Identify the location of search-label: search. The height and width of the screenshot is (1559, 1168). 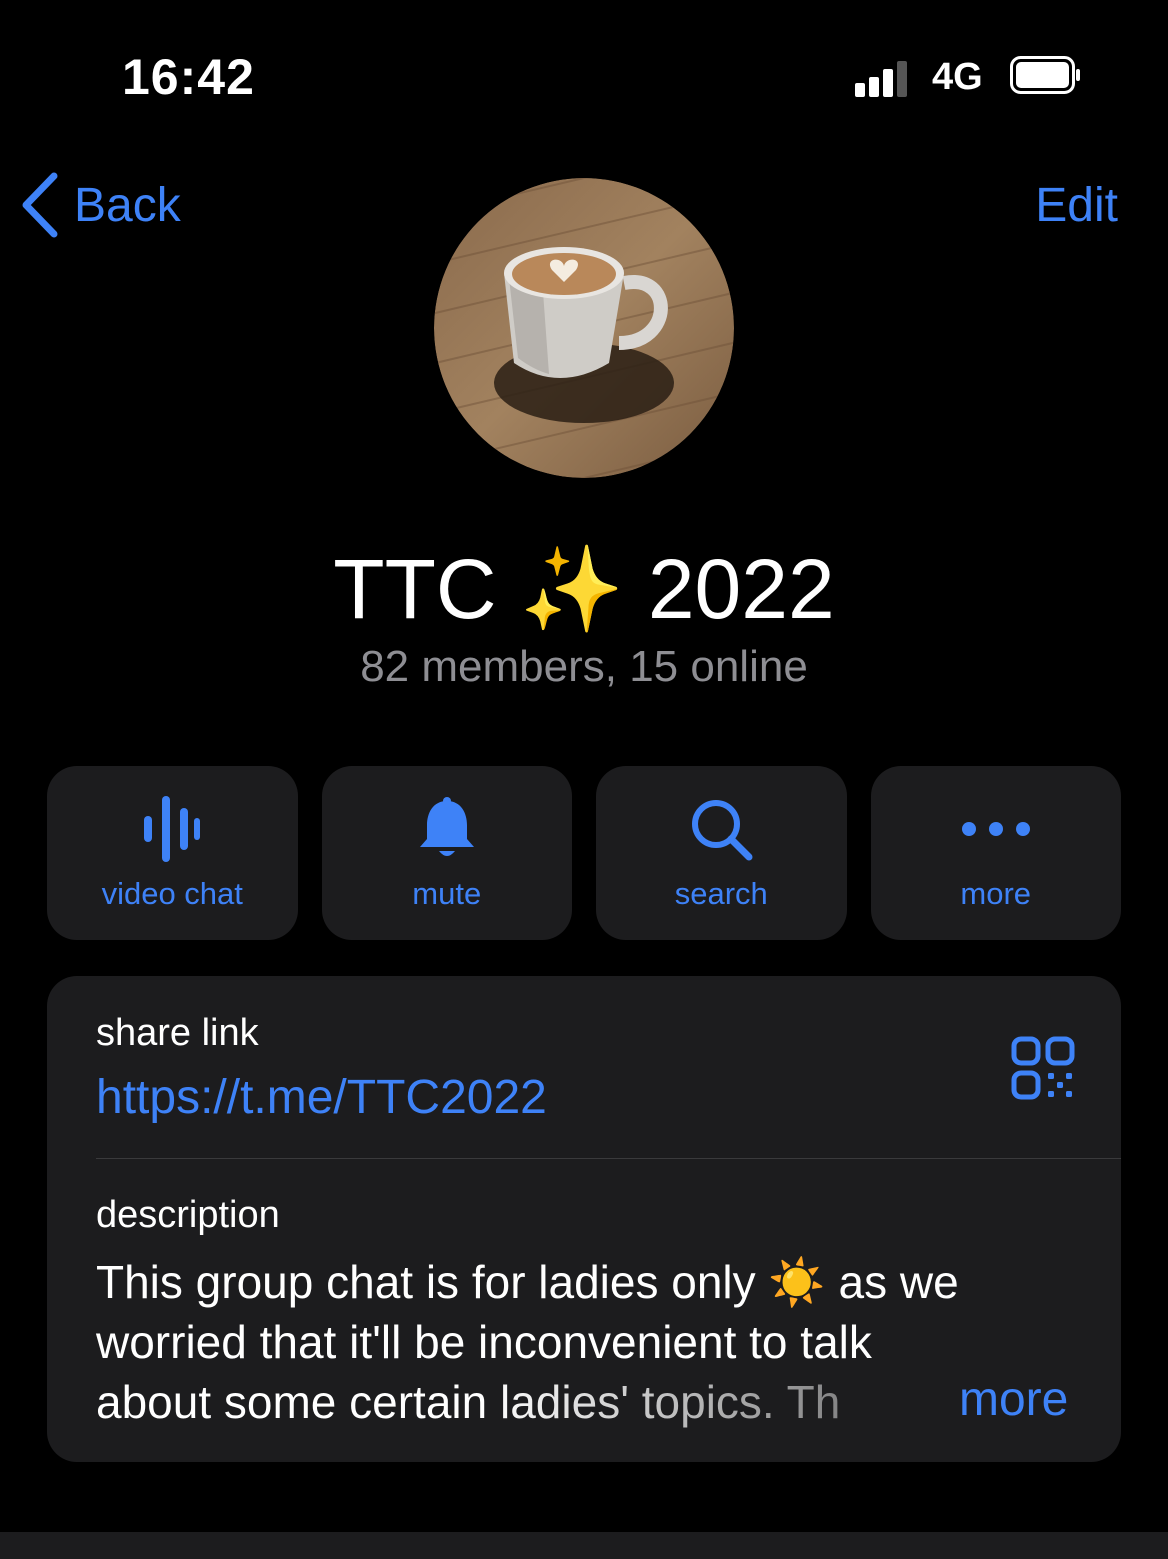
(721, 893).